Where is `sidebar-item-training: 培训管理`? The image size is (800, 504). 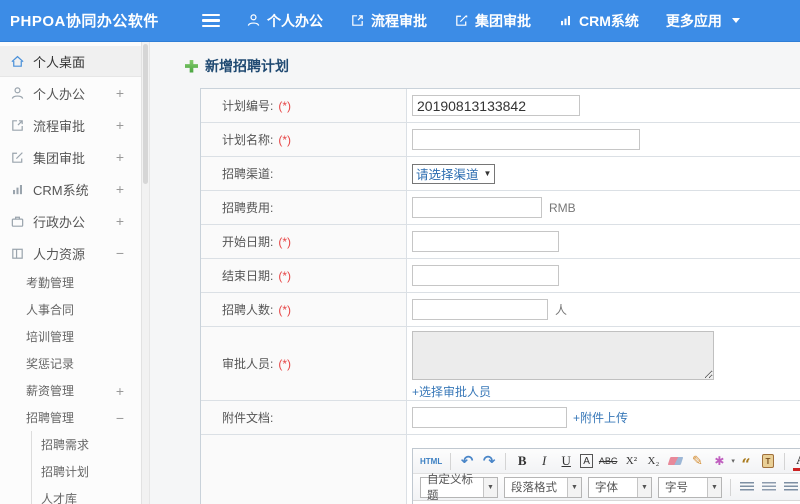 sidebar-item-training: 培训管理 is located at coordinates (70, 336).